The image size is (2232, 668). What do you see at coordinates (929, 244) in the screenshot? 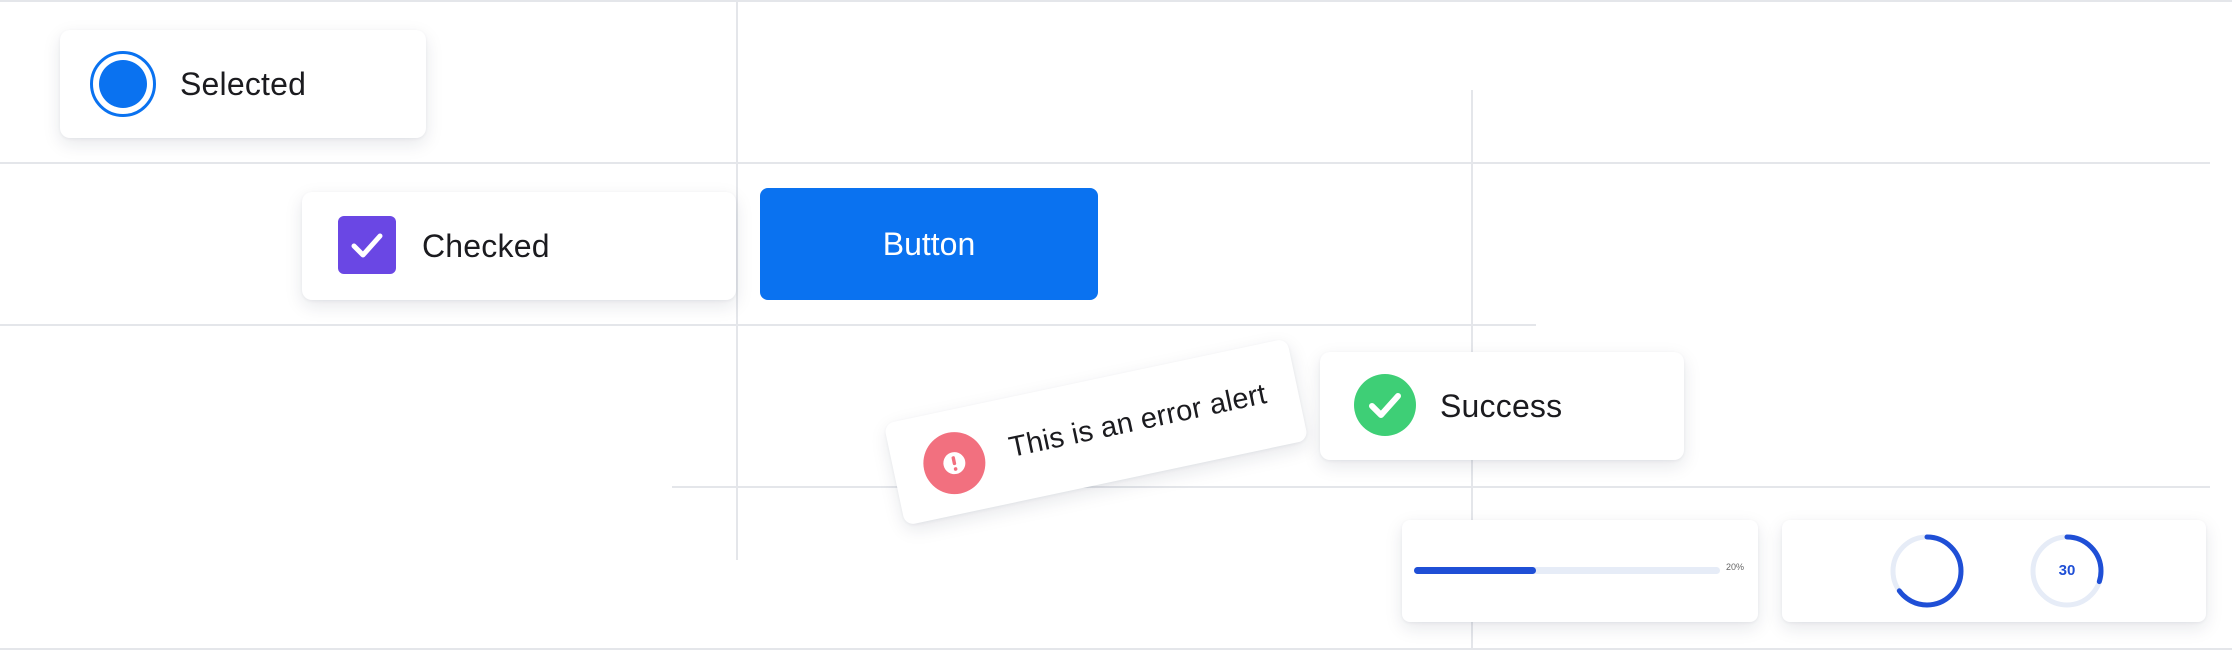
I see `primary-button: Button` at bounding box center [929, 244].